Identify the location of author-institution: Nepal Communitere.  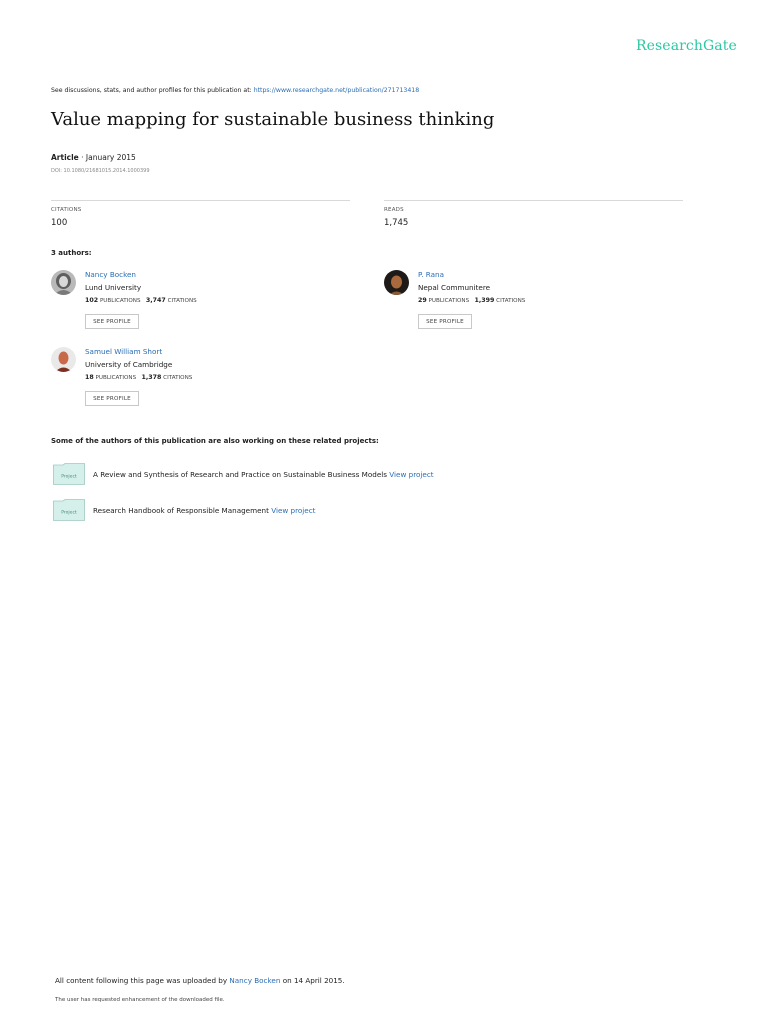
(454, 287).